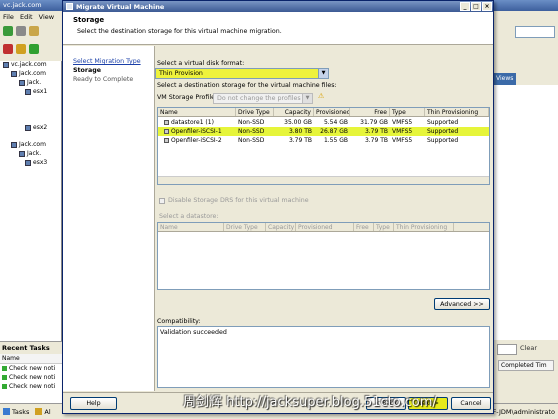  I want to click on user-label: F-JDM\administrato, so click(523, 411).